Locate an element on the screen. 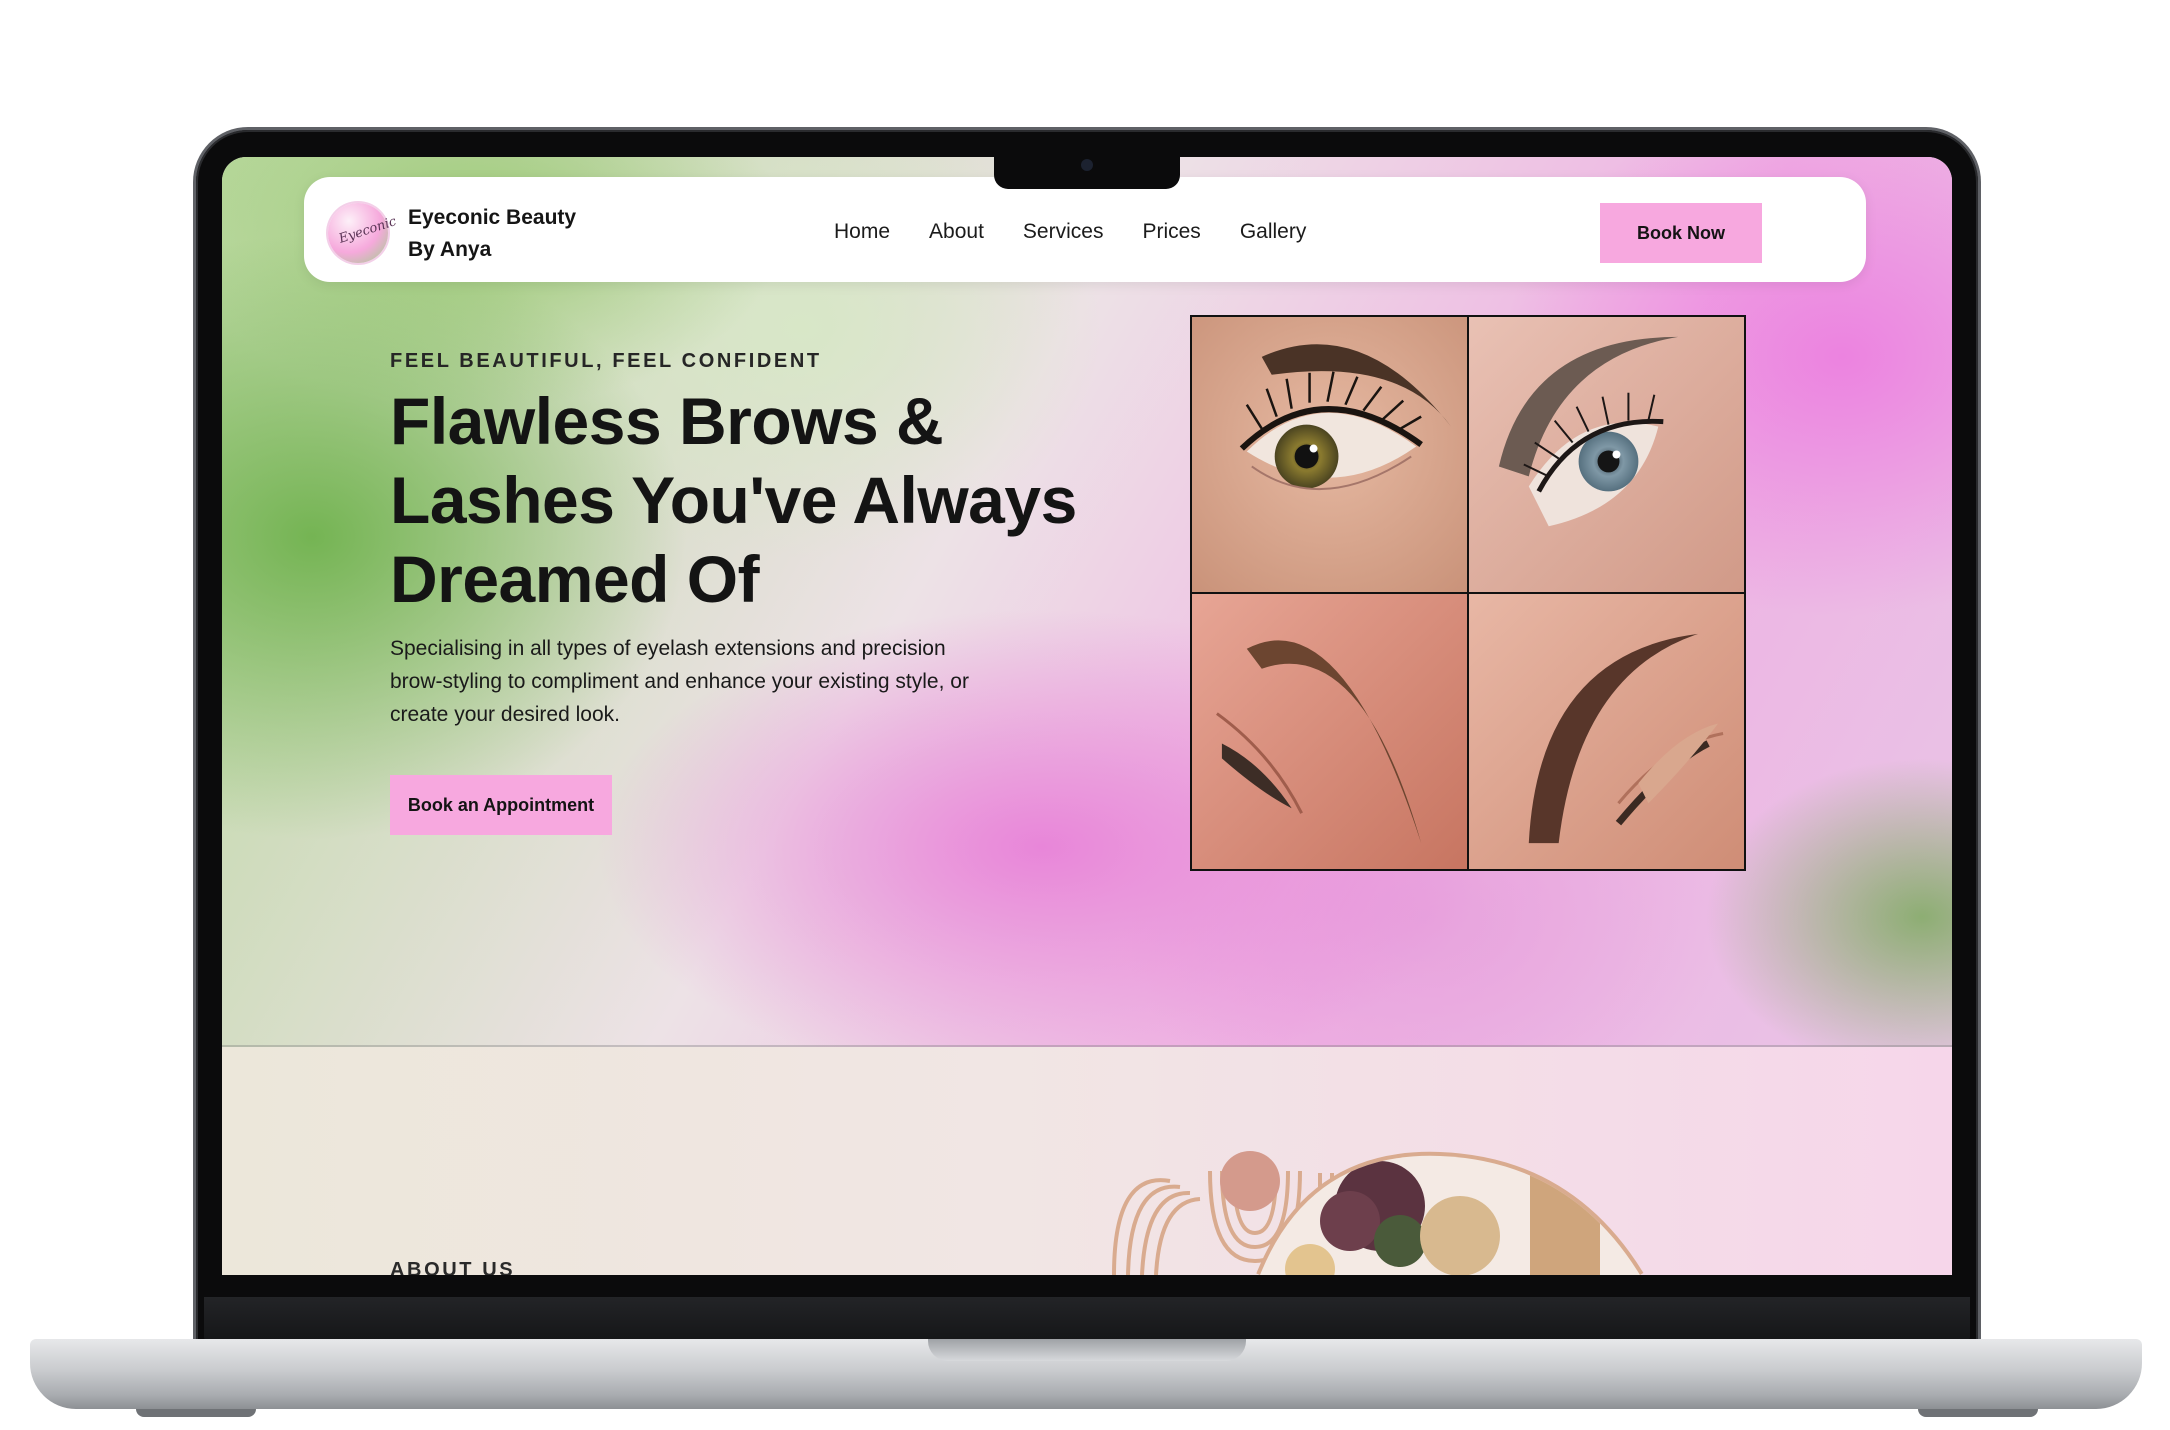  nav-link-home: Home is located at coordinates (862, 232).